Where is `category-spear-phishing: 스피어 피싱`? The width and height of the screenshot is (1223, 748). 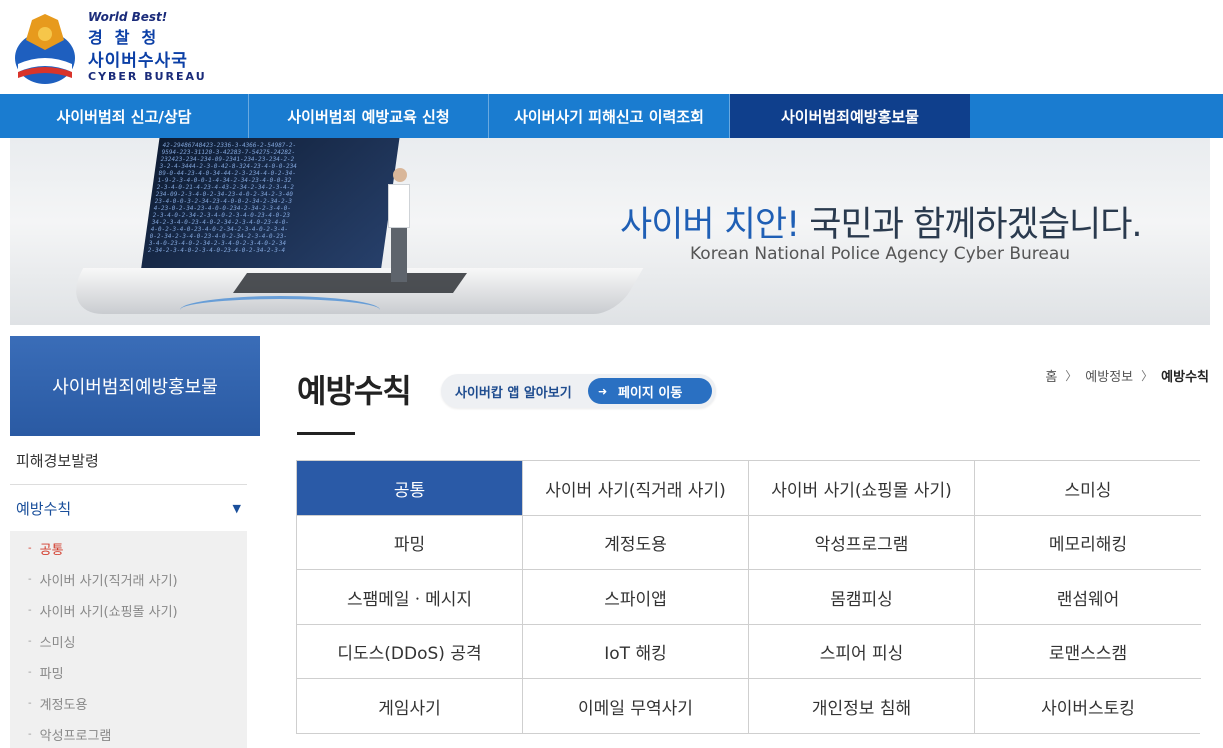
category-spear-phishing: 스피어 피싱 is located at coordinates (862, 652).